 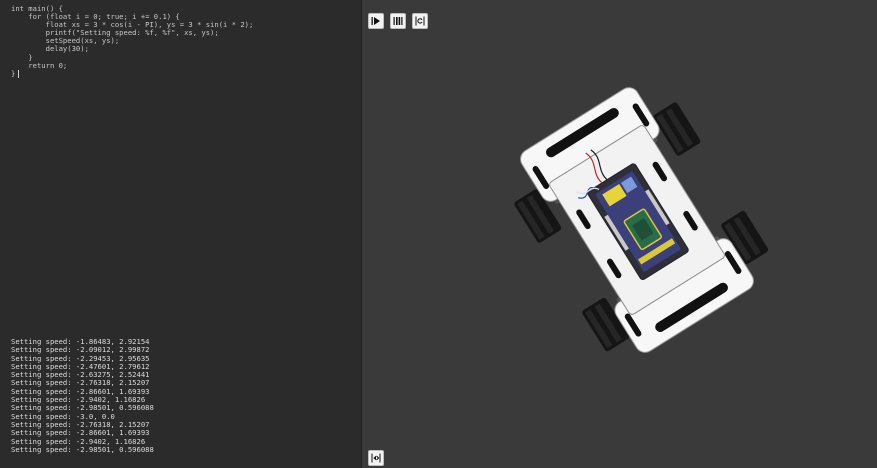 What do you see at coordinates (50, 49) in the screenshot?
I see `code-line: delay(30);` at bounding box center [50, 49].